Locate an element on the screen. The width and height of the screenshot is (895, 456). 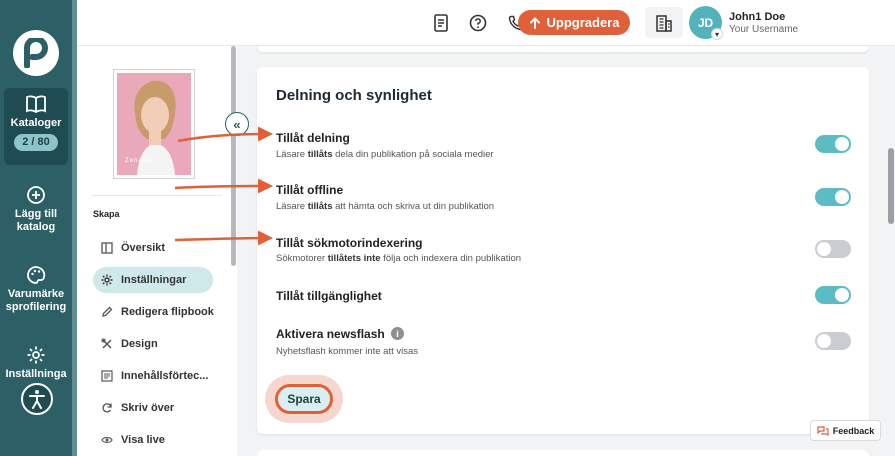
upgrade-button: Uppgradera is located at coordinates (574, 22).